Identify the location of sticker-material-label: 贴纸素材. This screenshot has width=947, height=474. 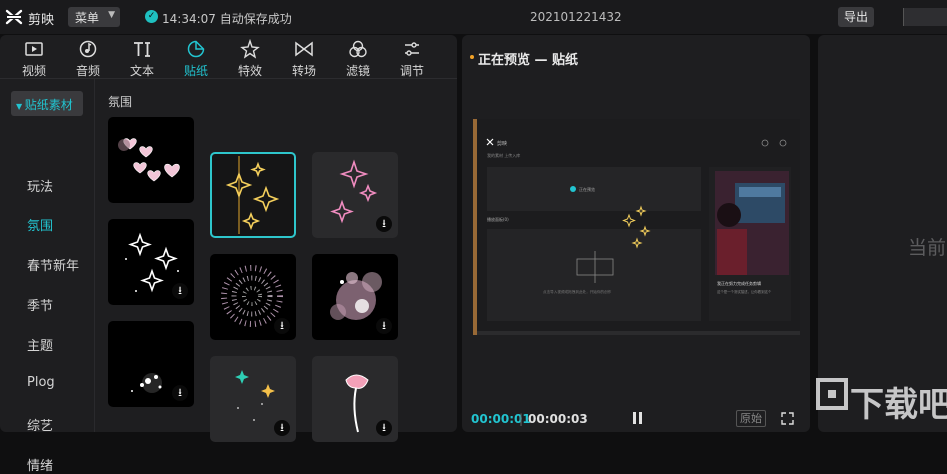
(48, 105).